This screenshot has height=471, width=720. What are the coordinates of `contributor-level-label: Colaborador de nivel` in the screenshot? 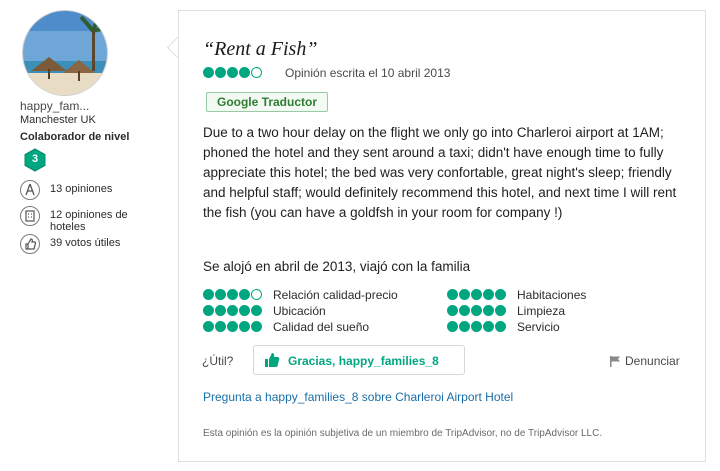 It's located at (75, 137).